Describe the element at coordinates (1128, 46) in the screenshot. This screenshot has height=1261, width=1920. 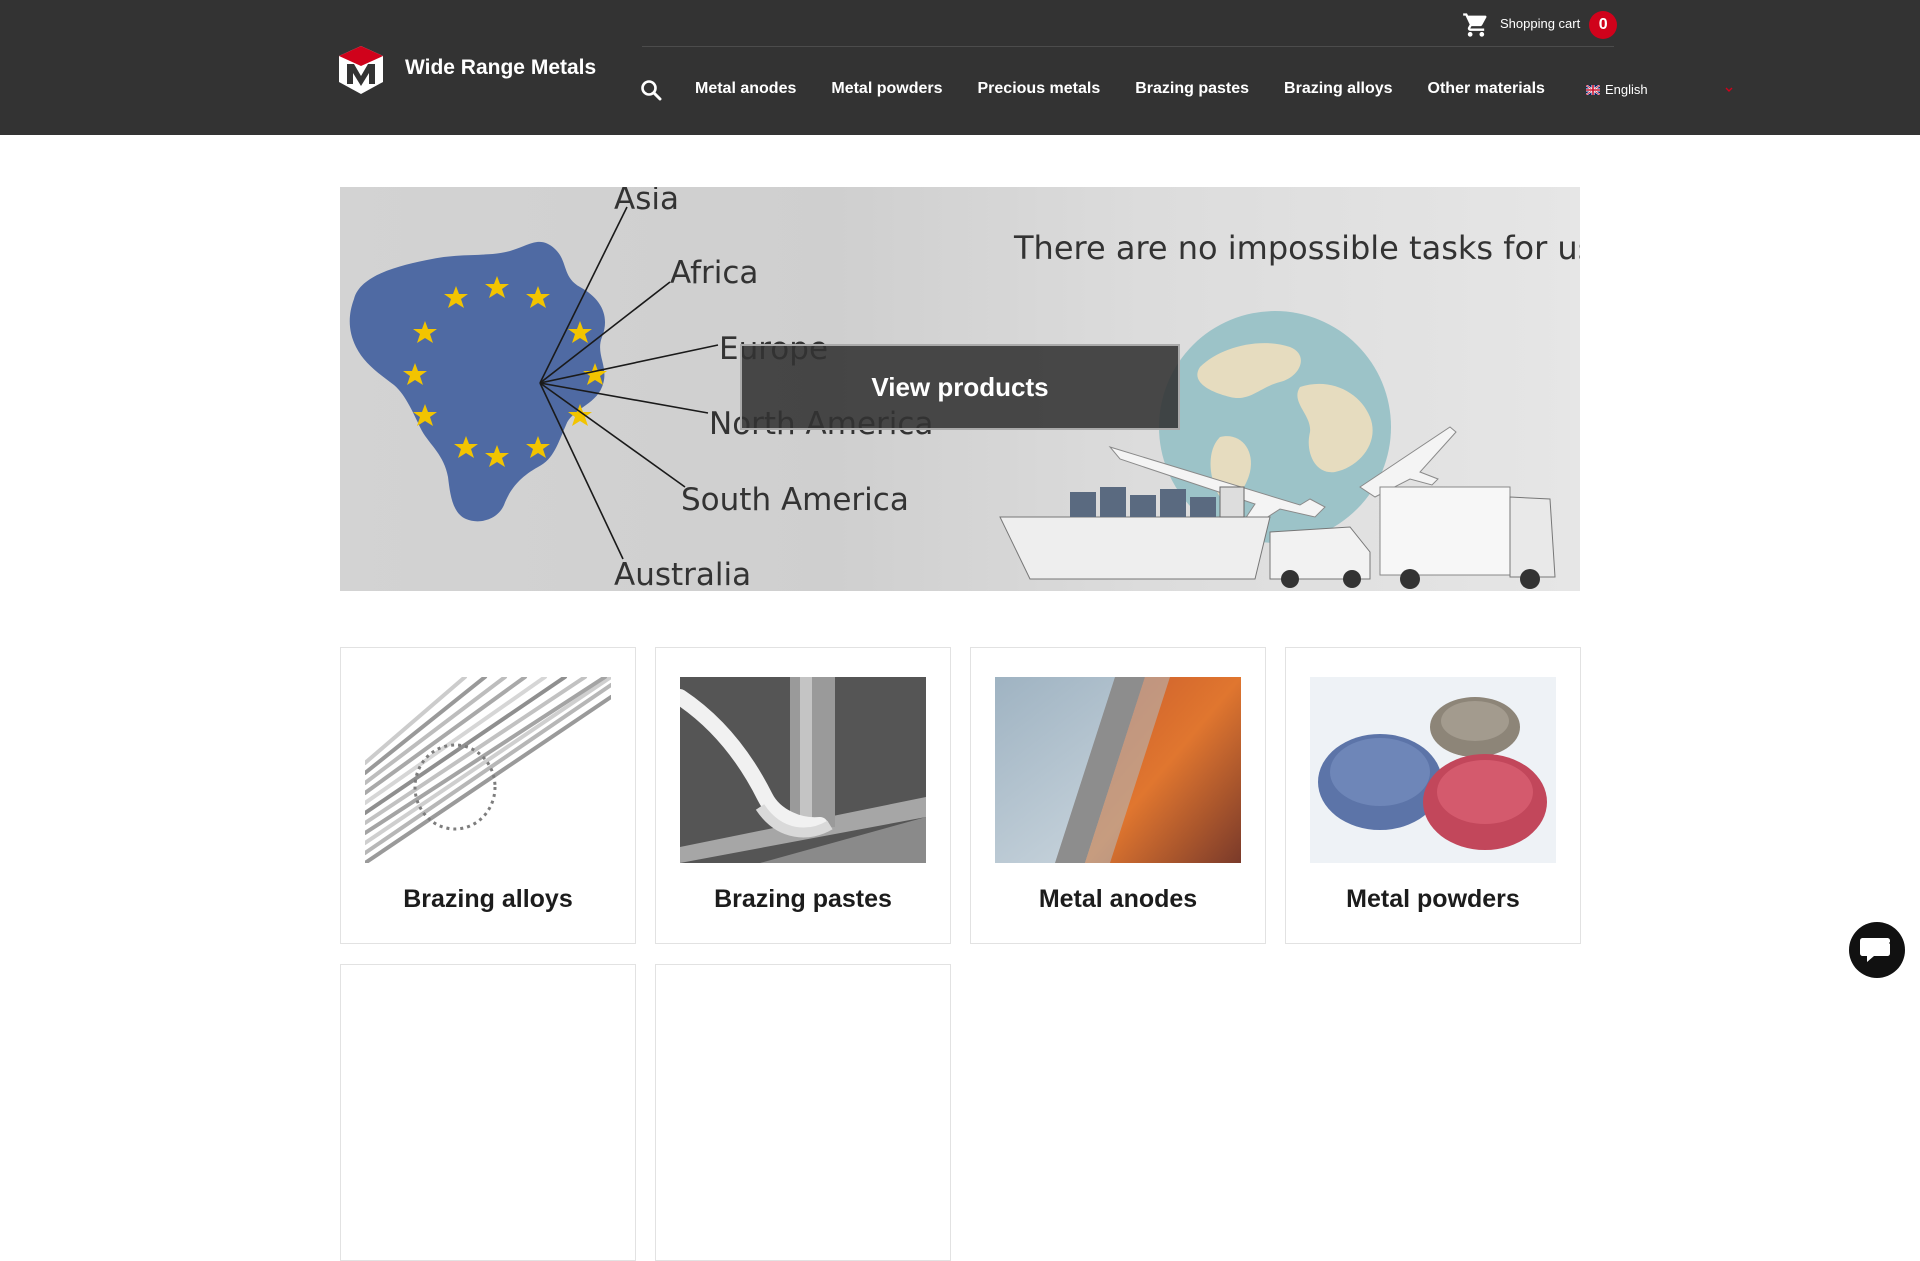
I see `header-divider` at that location.